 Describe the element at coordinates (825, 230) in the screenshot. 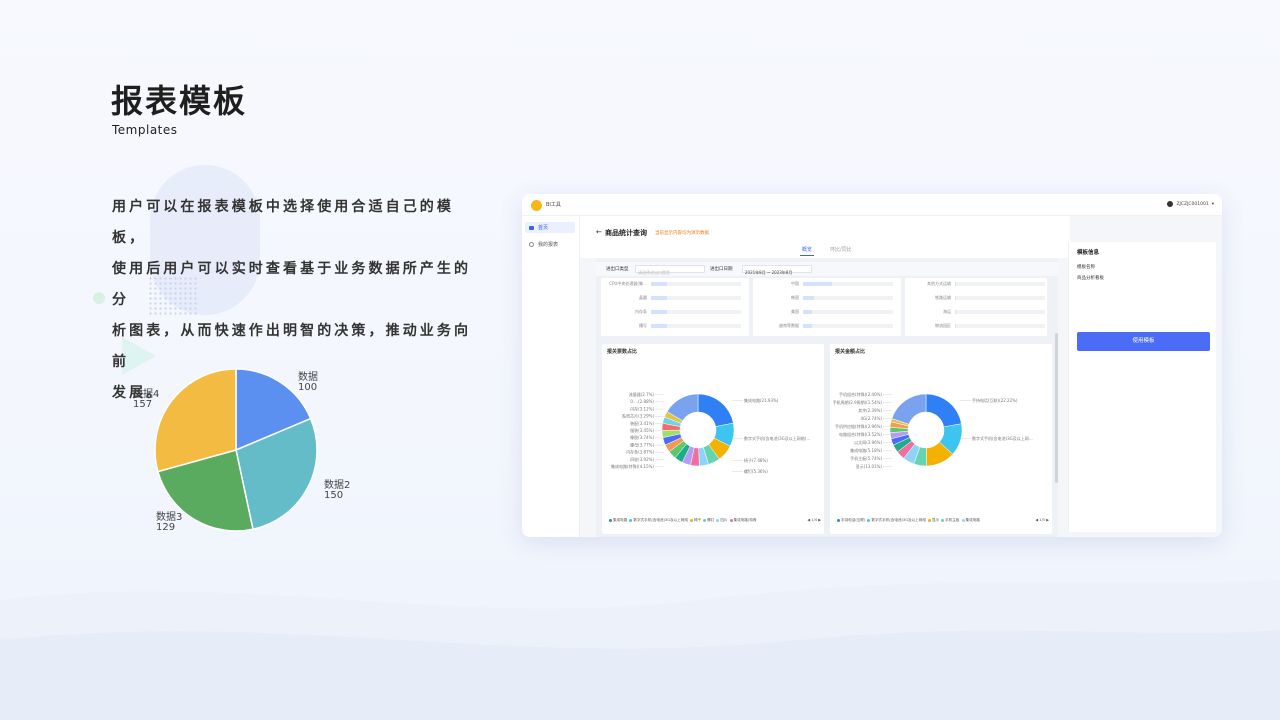

I see `page-header: ← 商品统计查询 当前显示内容均为演示数据` at that location.